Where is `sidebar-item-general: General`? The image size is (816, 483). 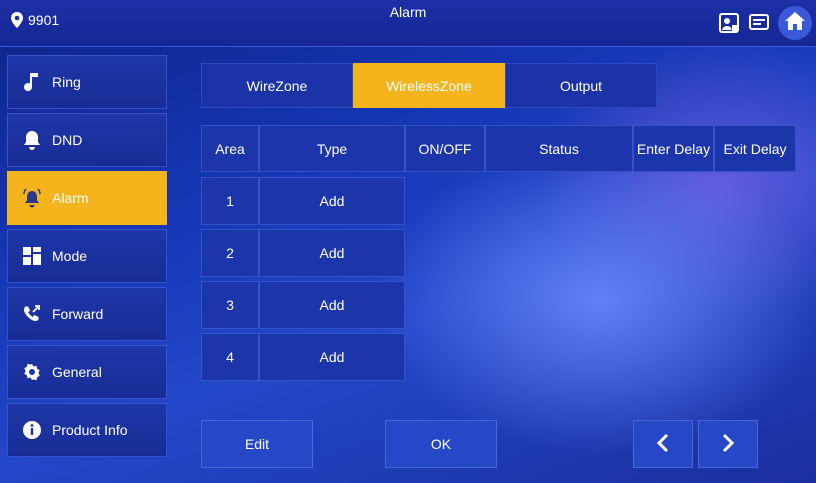 sidebar-item-general: General is located at coordinates (87, 372).